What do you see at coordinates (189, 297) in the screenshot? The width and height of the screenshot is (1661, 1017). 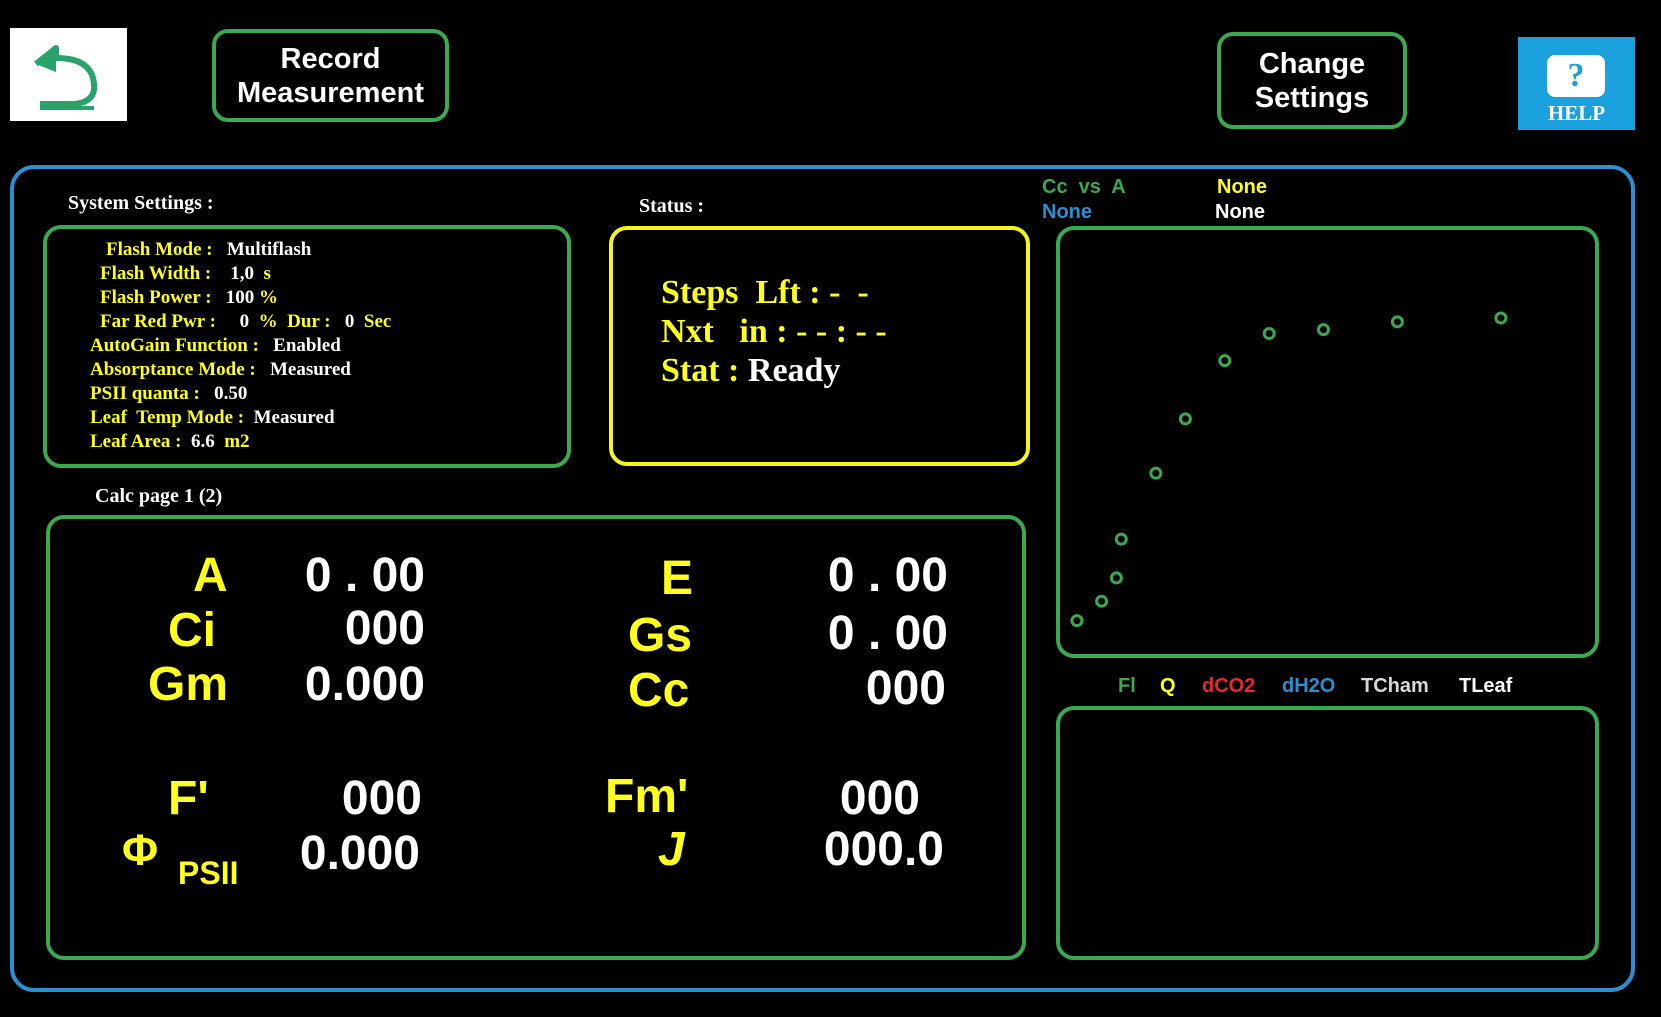 I see `setting-flash-power: Flash Power : 100 %` at bounding box center [189, 297].